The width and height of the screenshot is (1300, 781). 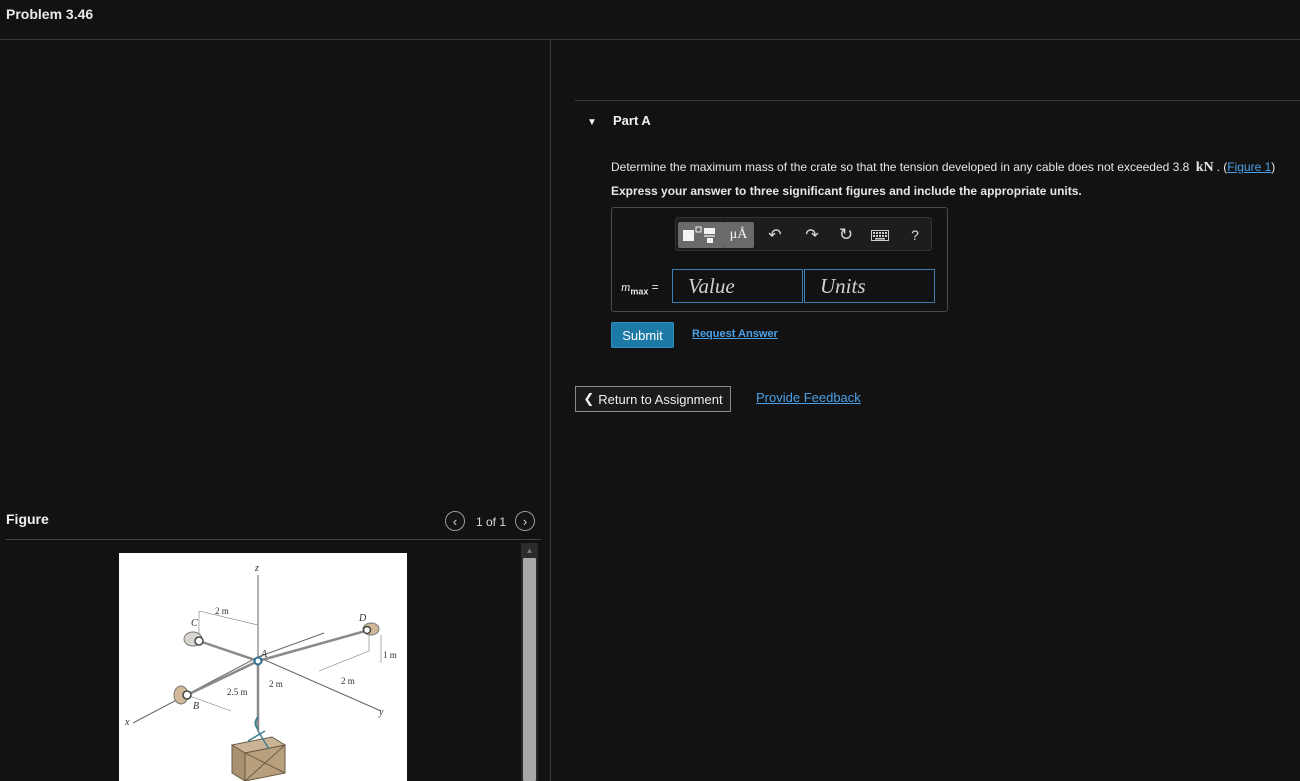 I want to click on axis-label-x: x, so click(x=127, y=722).